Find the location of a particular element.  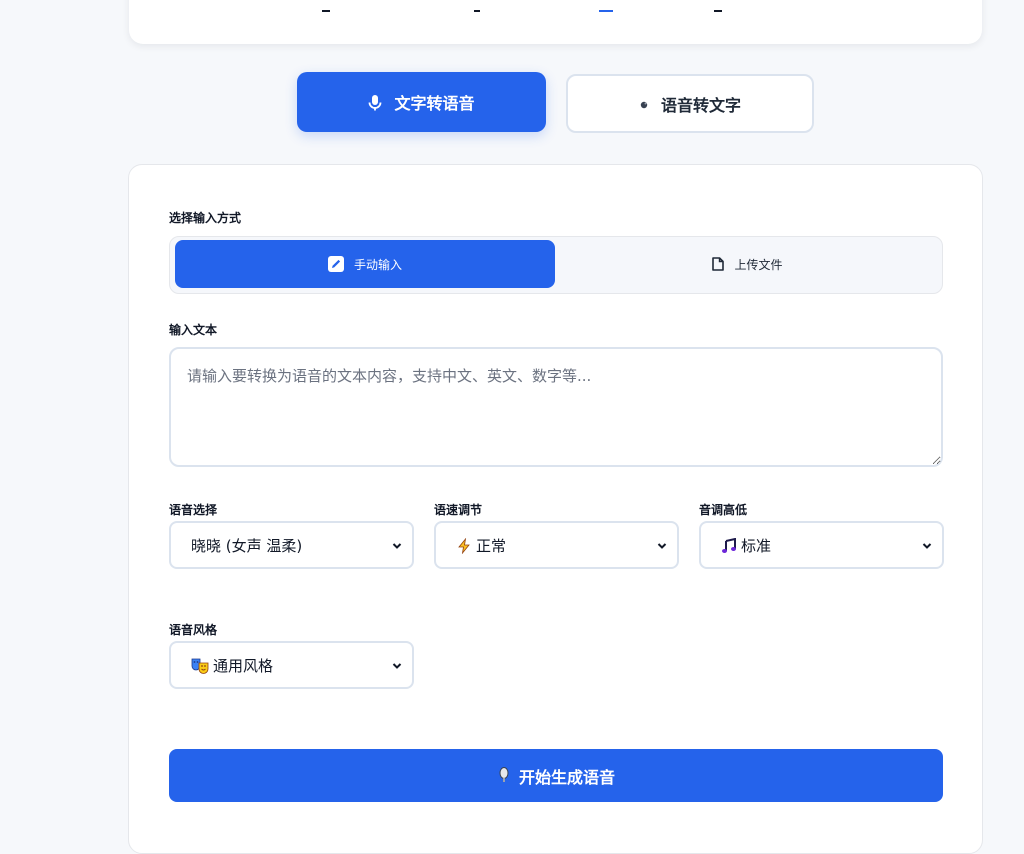

pitch-select-label: 音调高低 is located at coordinates (723, 510).